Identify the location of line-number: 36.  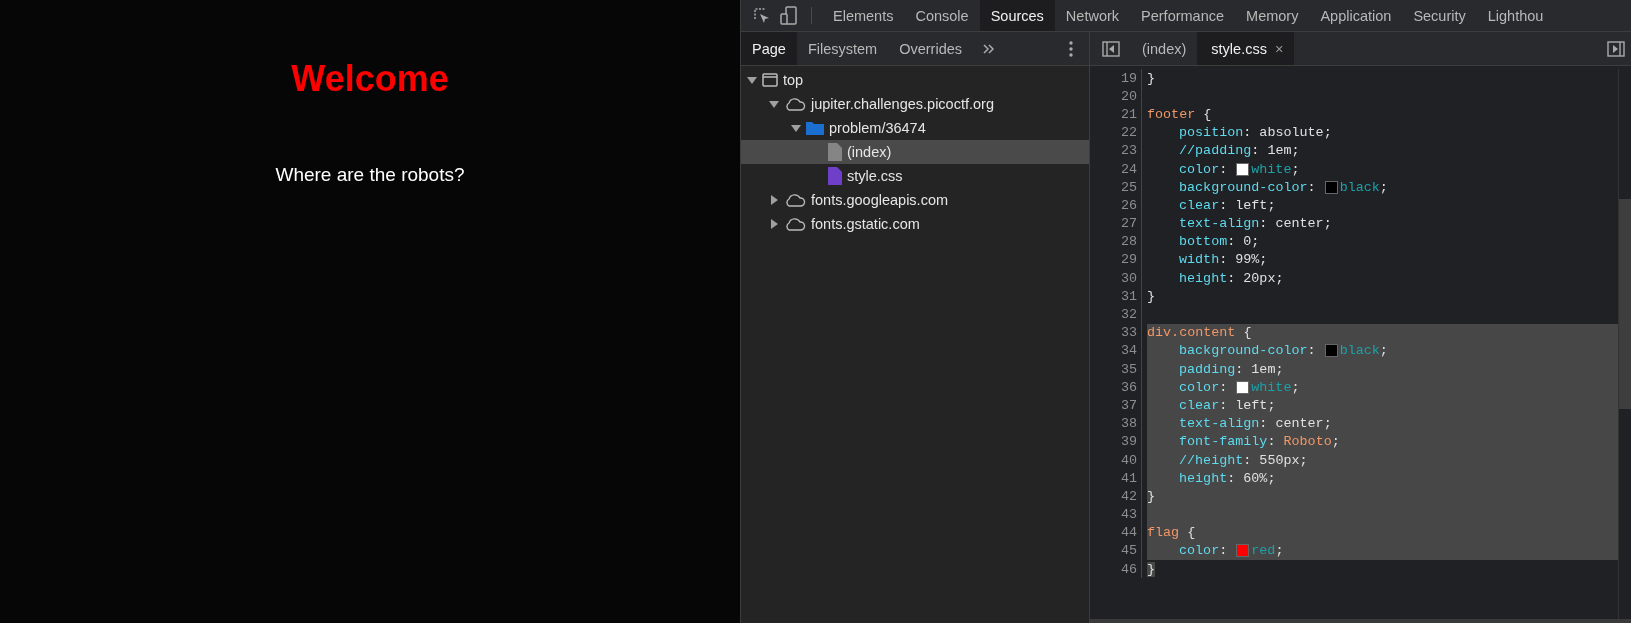
(1116, 387).